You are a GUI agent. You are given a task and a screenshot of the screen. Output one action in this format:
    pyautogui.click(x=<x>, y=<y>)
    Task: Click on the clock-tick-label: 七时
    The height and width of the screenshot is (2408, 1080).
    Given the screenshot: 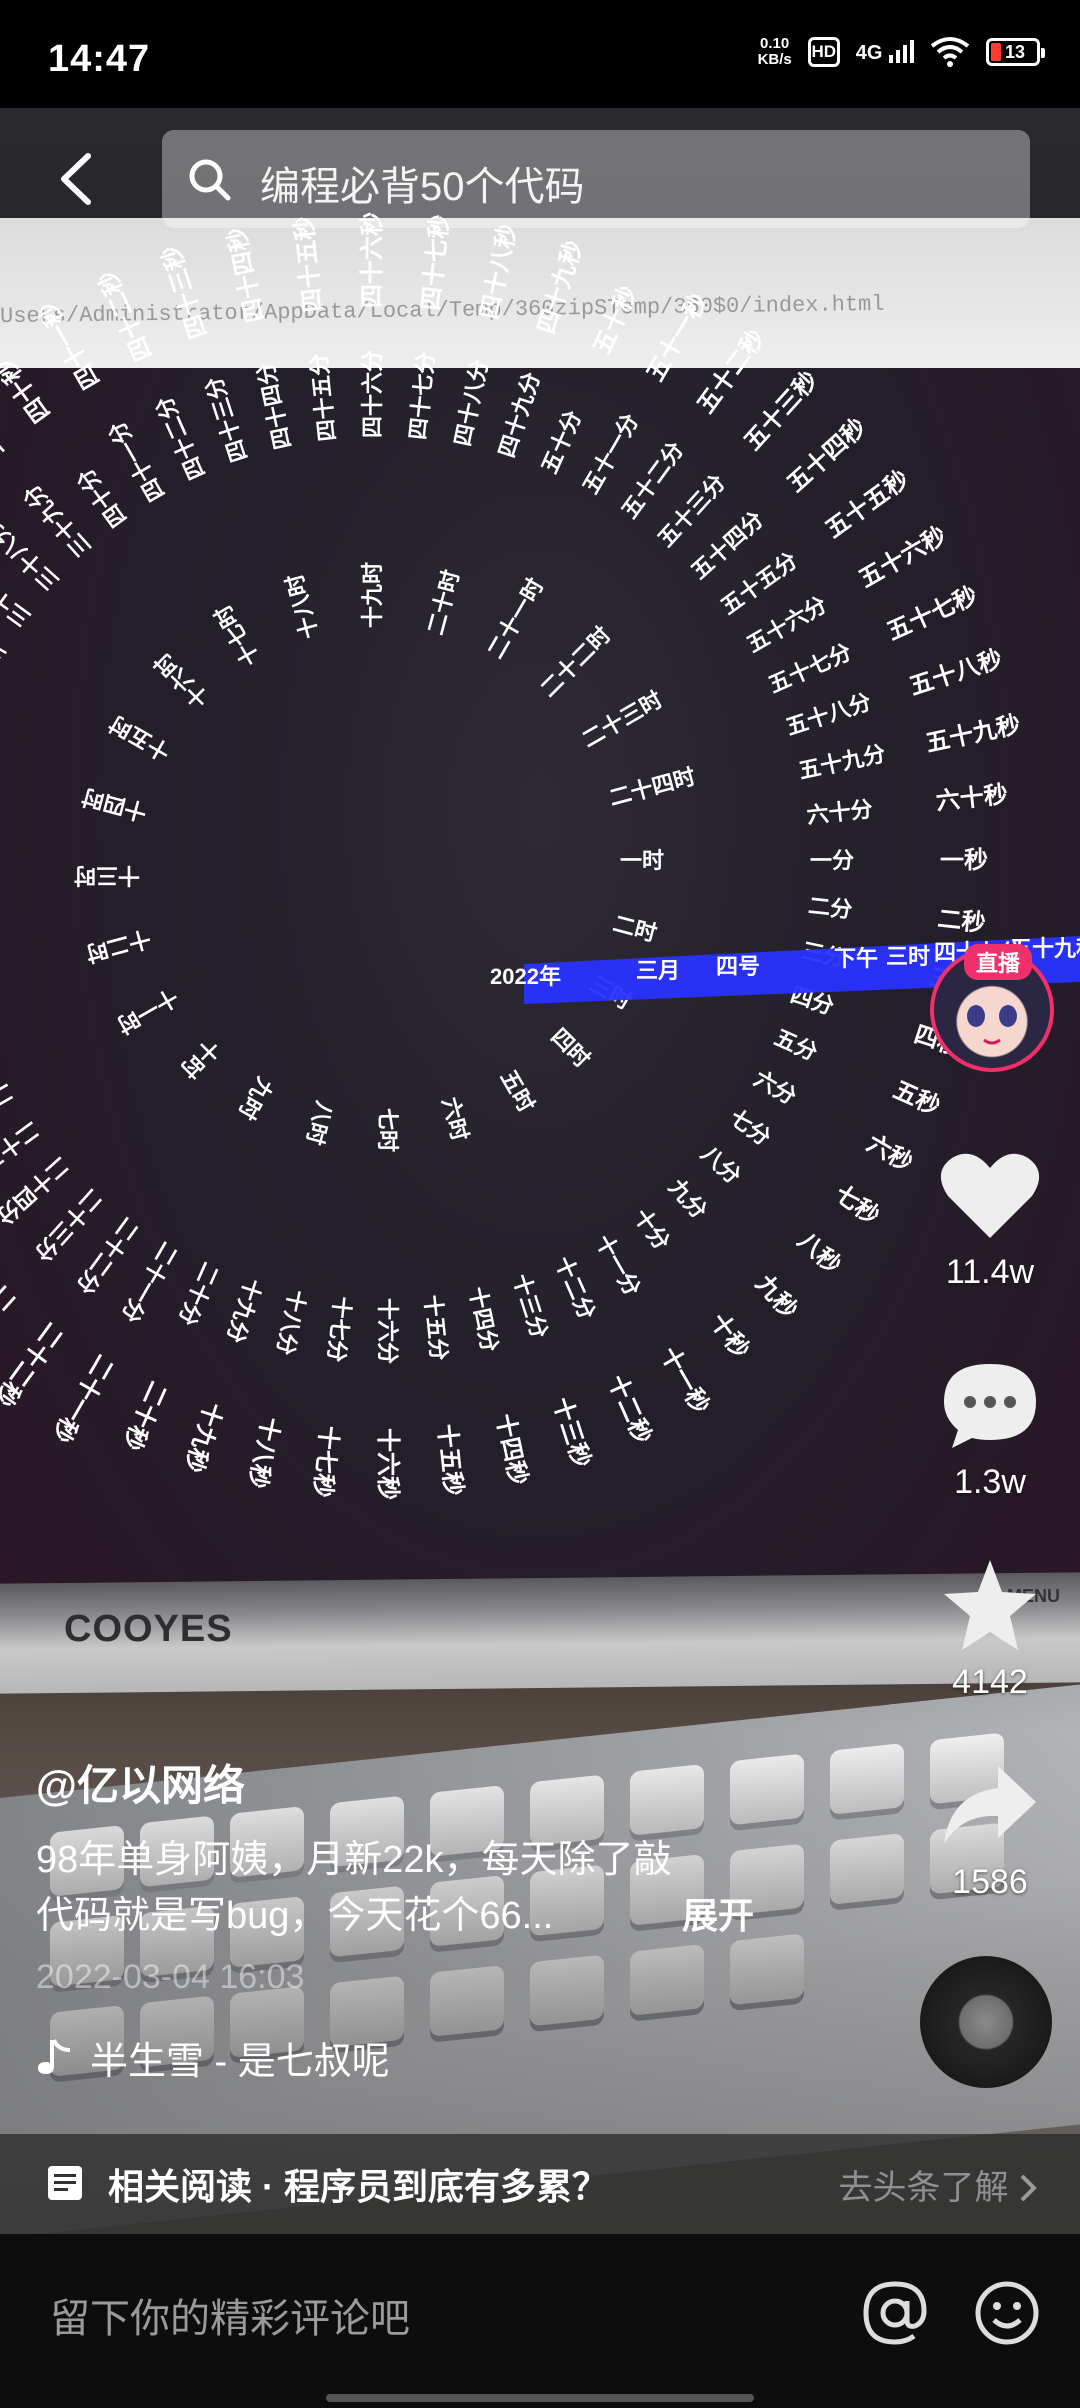 What is the action you would take?
    pyautogui.click(x=387, y=1130)
    